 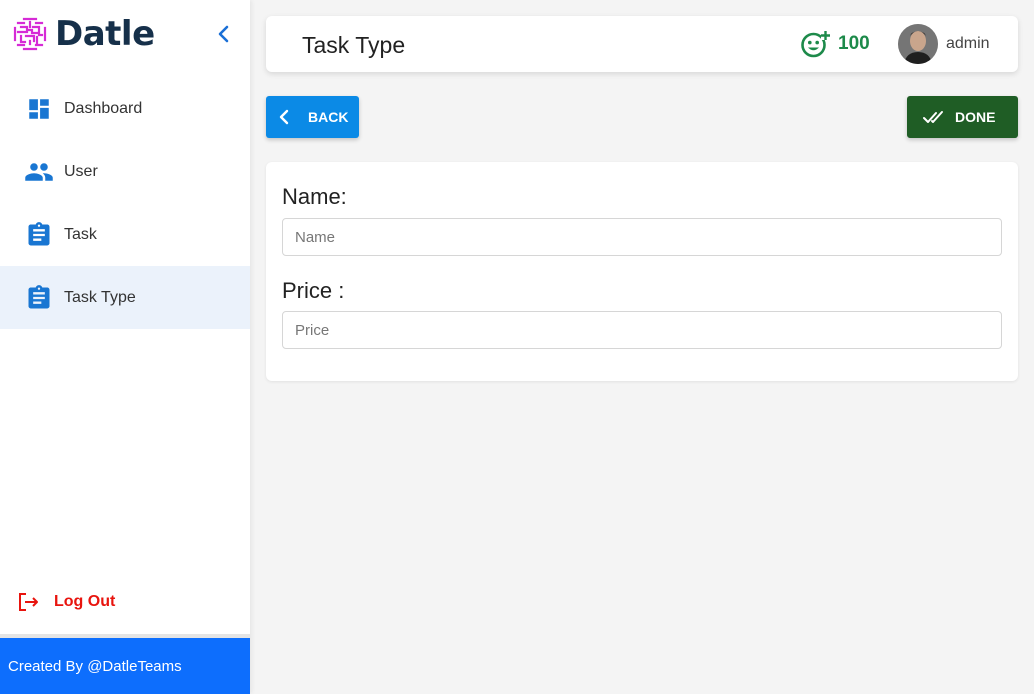 I want to click on brand: Datle, so click(x=83, y=34).